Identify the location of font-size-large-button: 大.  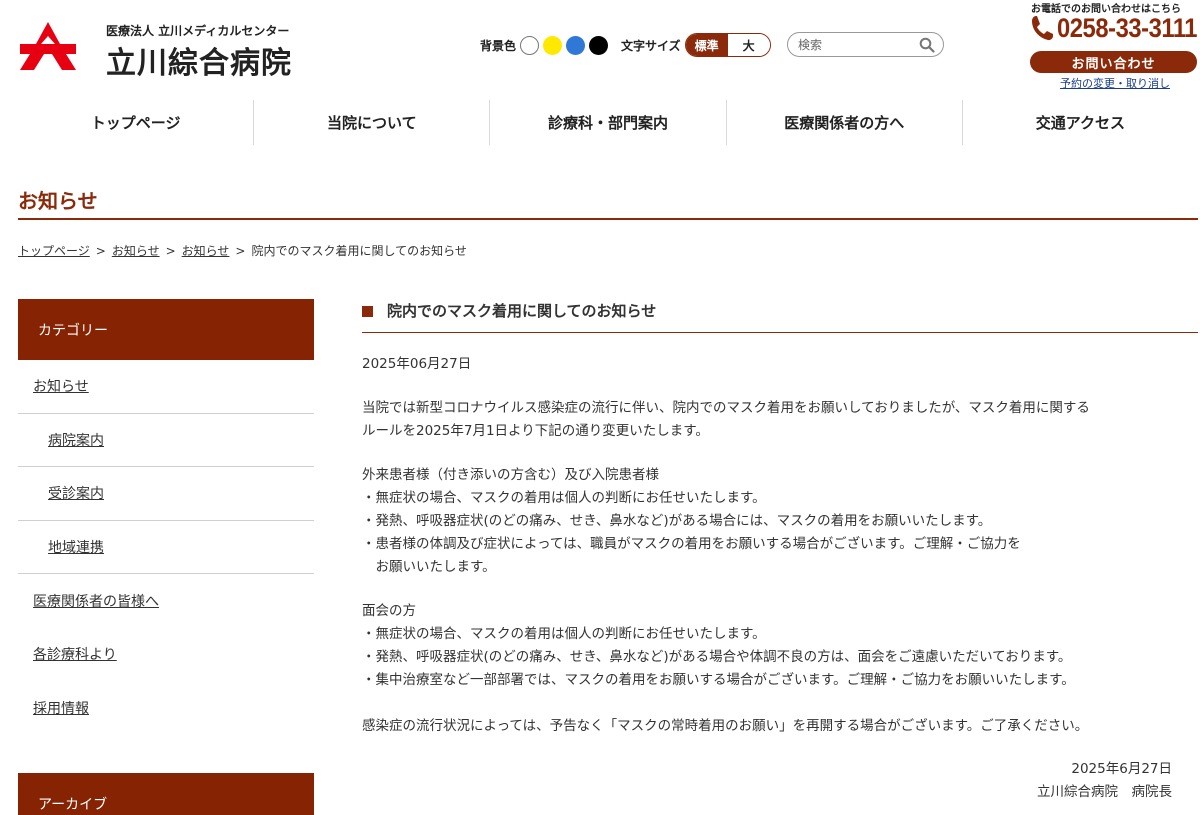
(748, 45).